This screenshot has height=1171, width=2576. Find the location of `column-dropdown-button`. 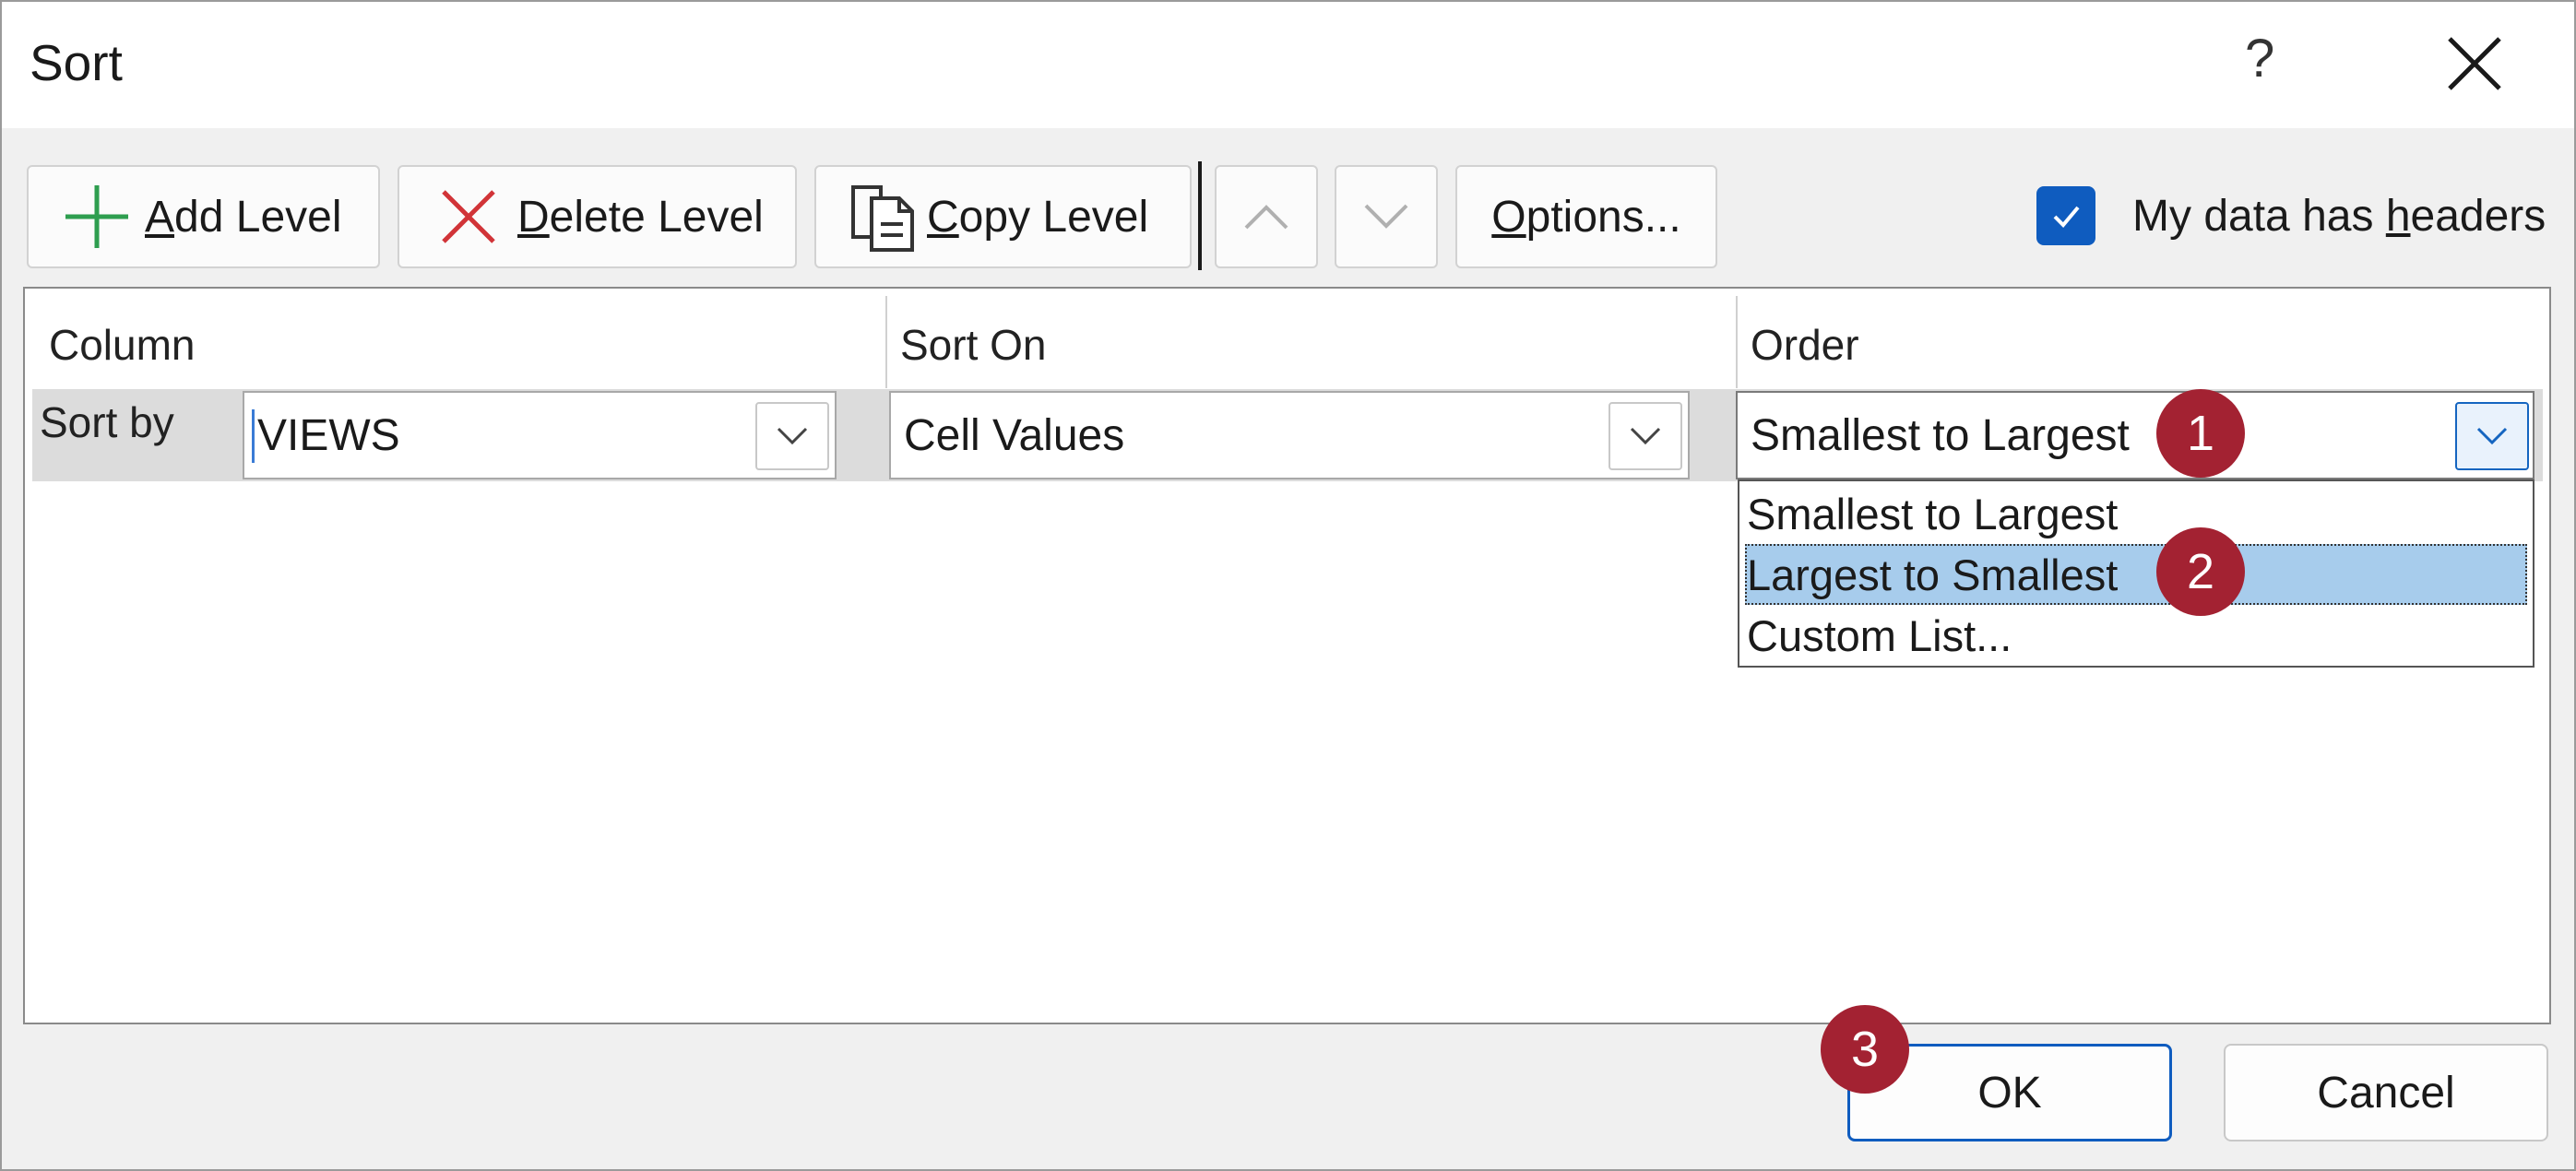

column-dropdown-button is located at coordinates (792, 436).